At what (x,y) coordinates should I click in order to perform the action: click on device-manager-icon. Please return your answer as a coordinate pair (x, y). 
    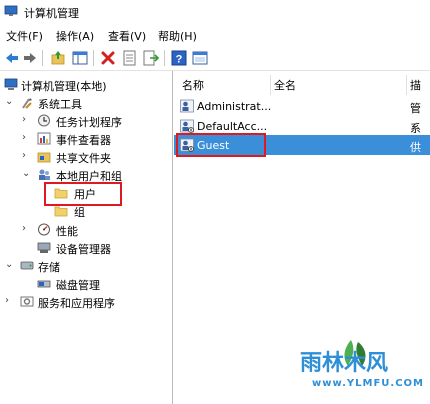
    Looking at the image, I should click on (44, 247).